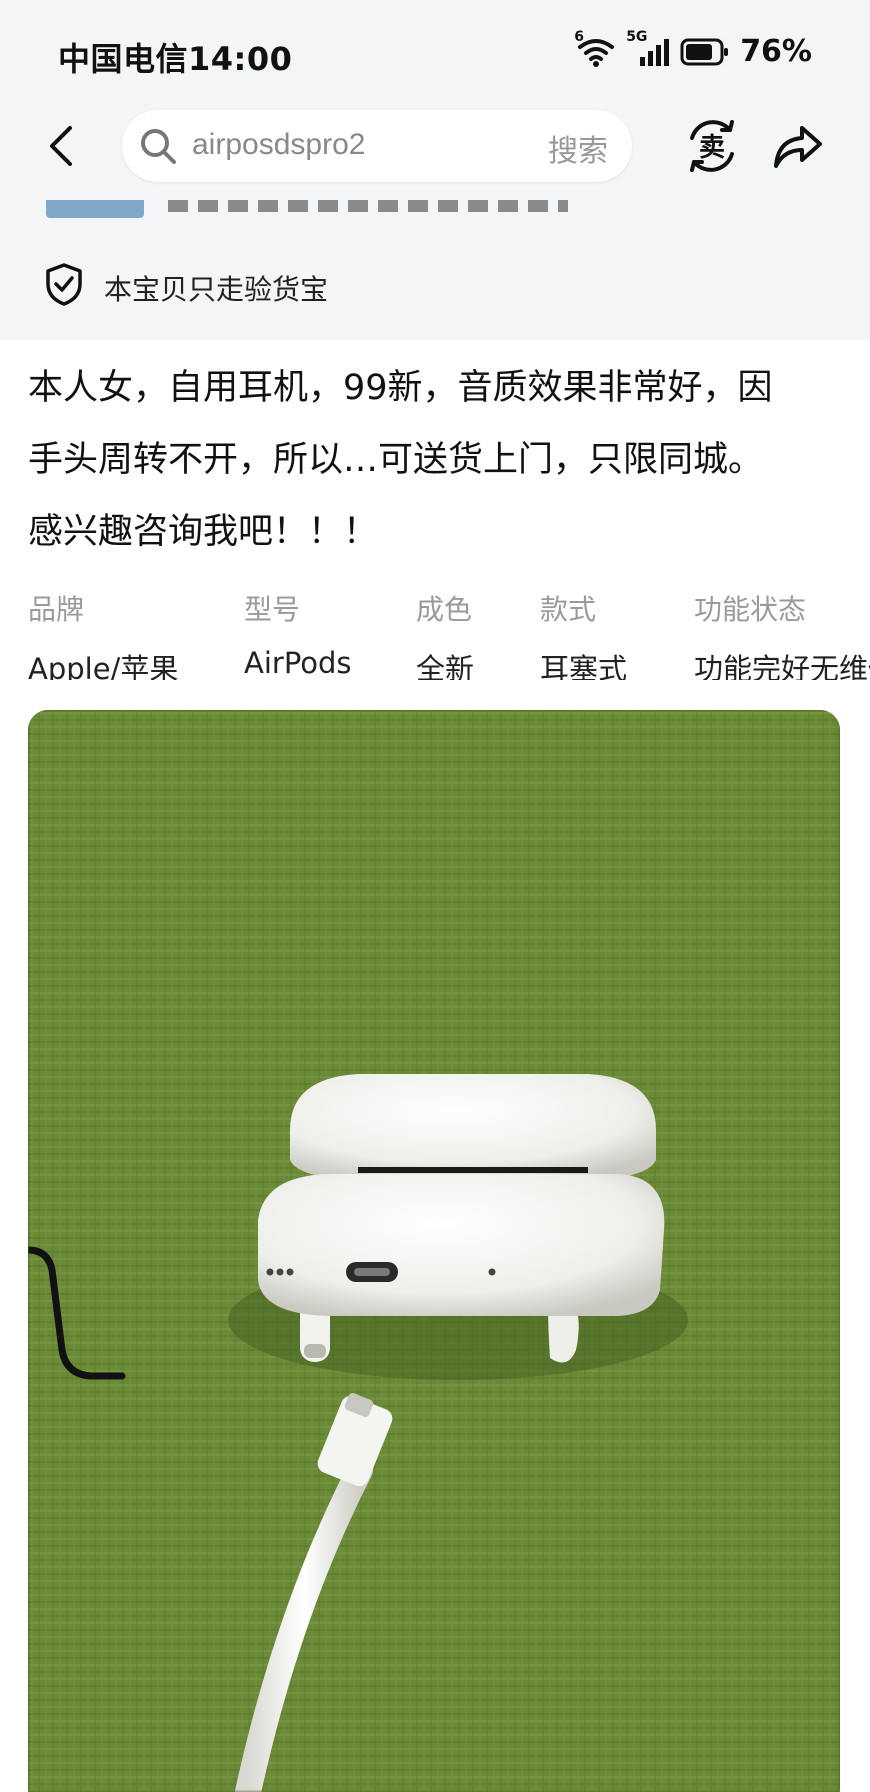  I want to click on share-icon, so click(798, 147).